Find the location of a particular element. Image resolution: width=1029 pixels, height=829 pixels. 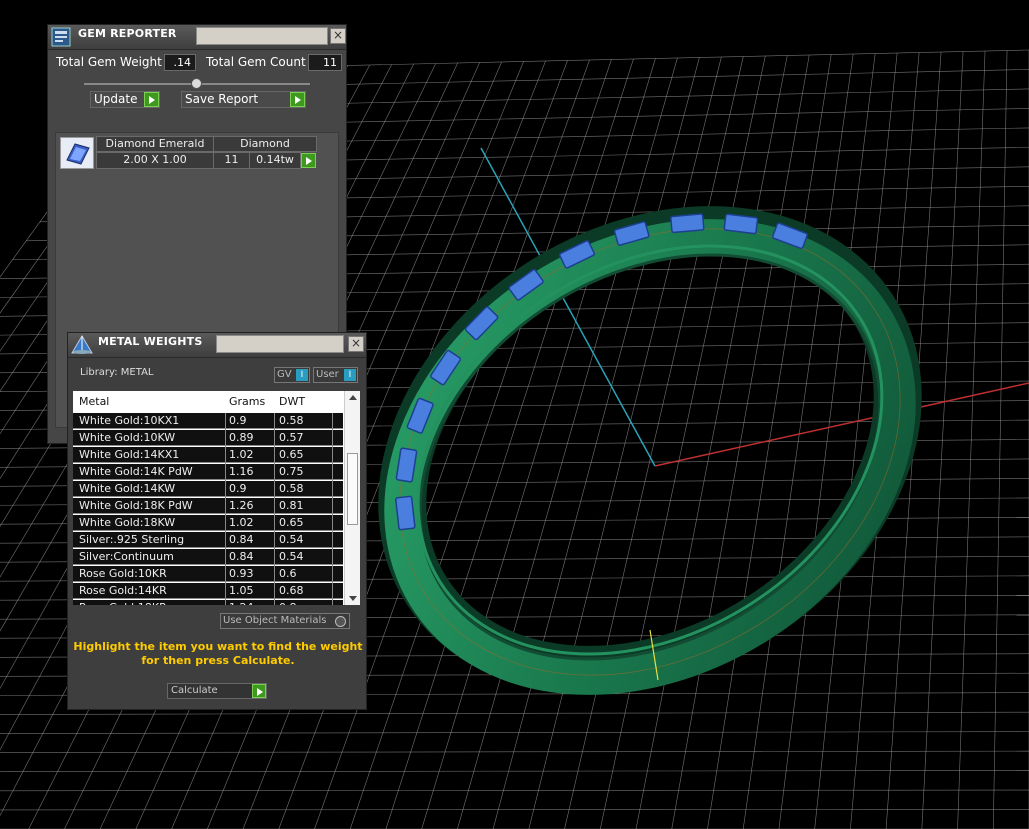

gem-detail-arrow-icon is located at coordinates (308, 160).